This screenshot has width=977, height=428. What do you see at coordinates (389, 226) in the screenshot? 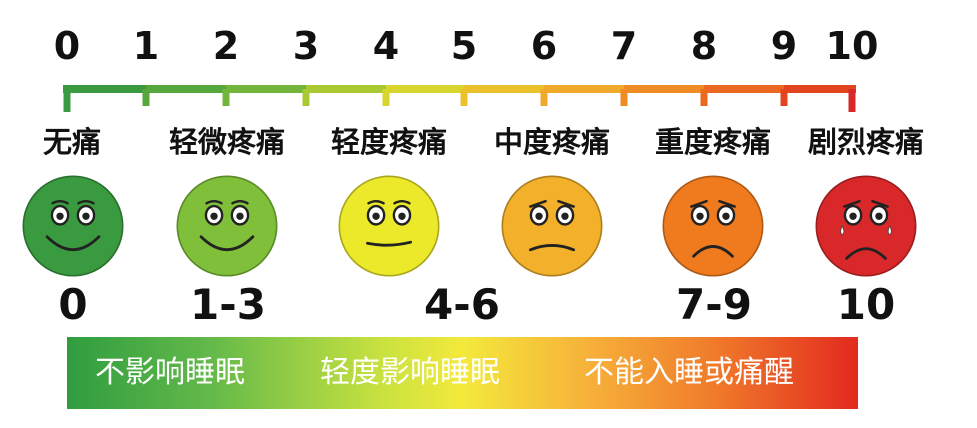
I see `face-mild-pain-icon` at bounding box center [389, 226].